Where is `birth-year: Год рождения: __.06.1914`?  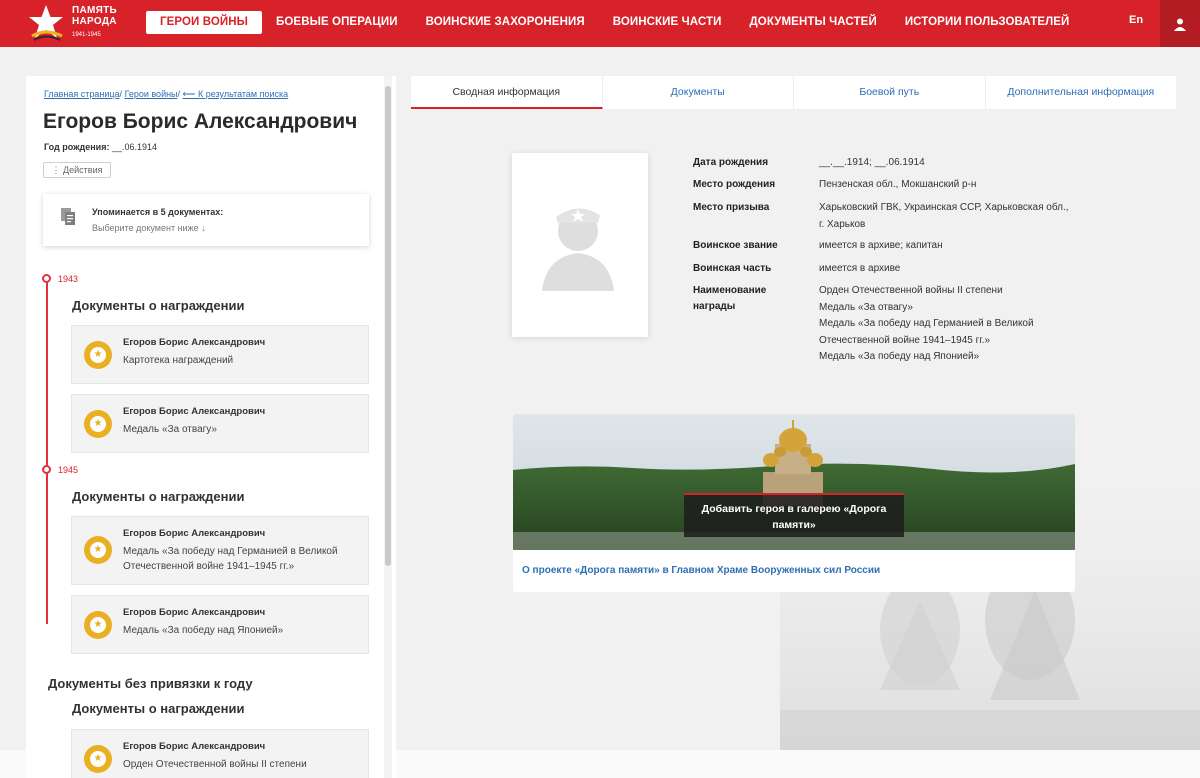
birth-year: Год рождения: __.06.1914 is located at coordinates (100, 147).